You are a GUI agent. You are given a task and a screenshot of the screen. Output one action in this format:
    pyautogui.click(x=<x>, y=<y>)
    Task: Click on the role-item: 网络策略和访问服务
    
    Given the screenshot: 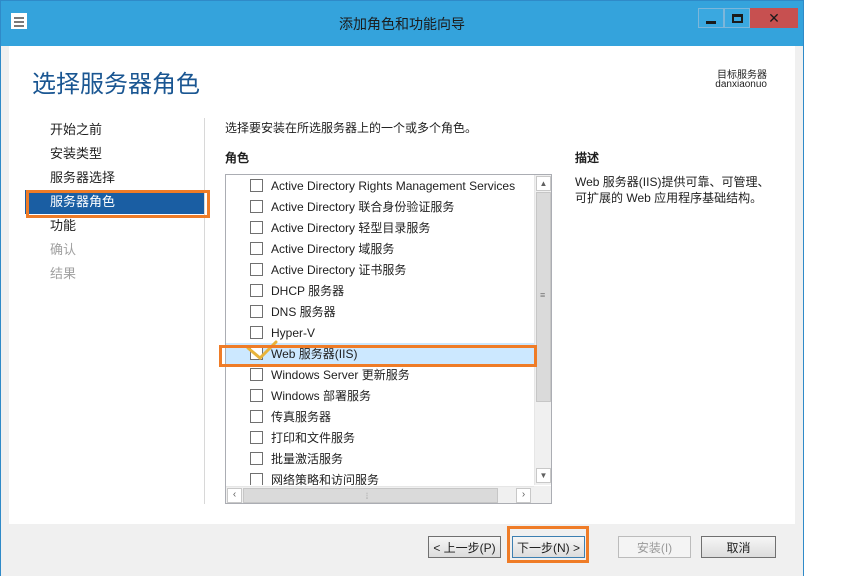 What is the action you would take?
    pyautogui.click(x=380, y=477)
    